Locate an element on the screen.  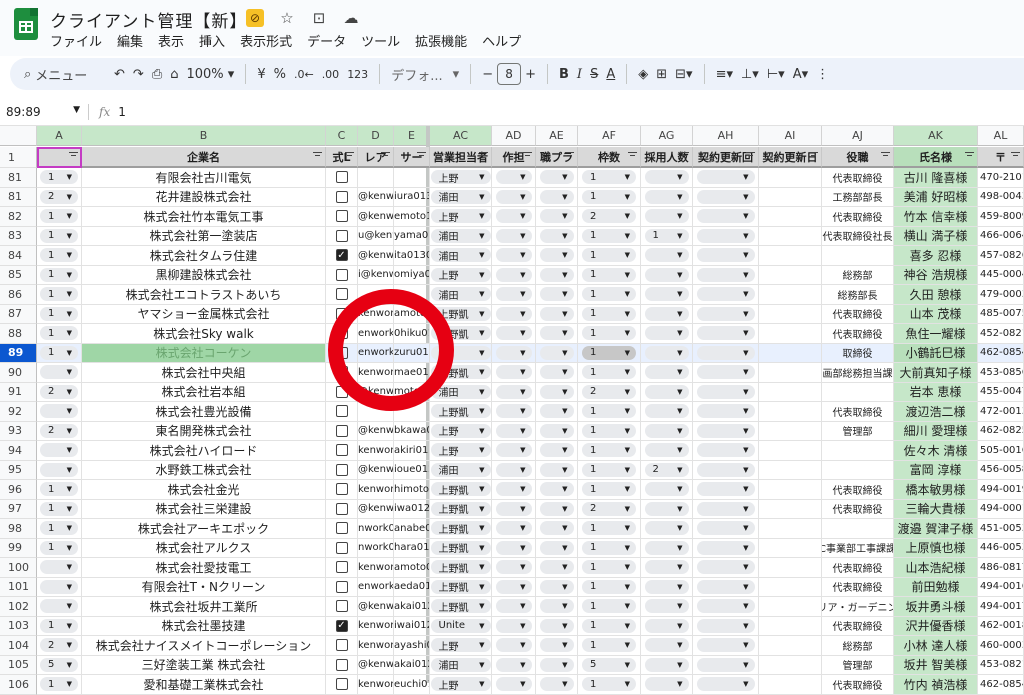
no-sync-icon: ⊘ is located at coordinates (255, 18).